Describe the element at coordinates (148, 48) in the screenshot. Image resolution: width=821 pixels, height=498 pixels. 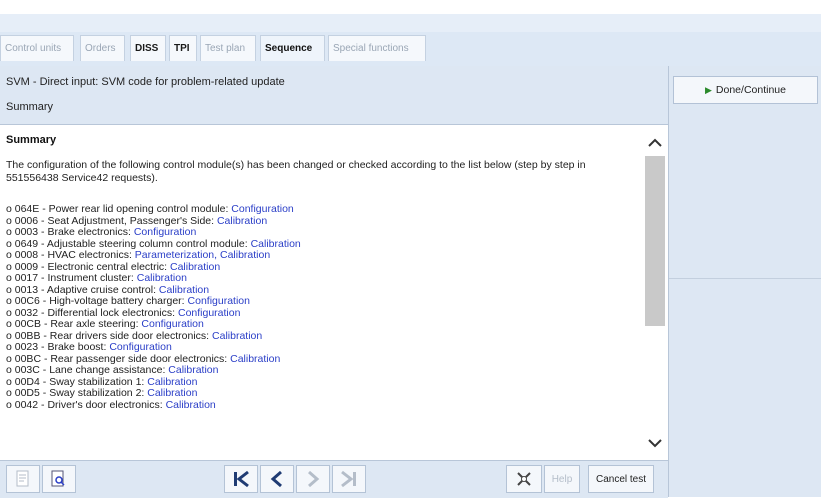
I see `tab-diss: DISS` at that location.